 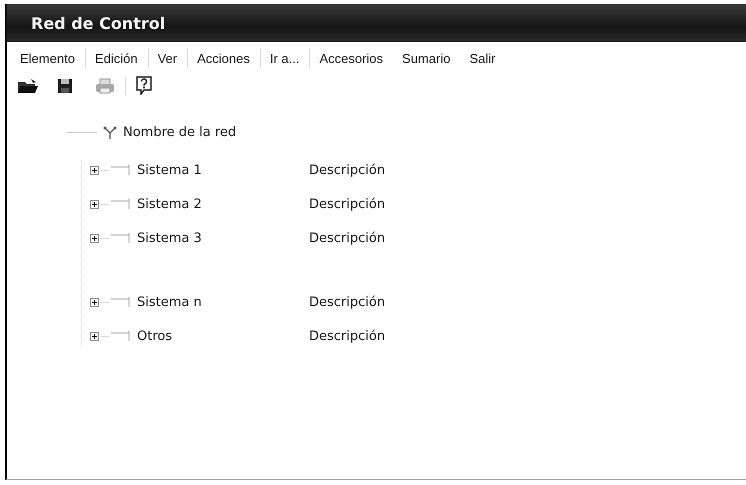 What do you see at coordinates (105, 86) in the screenshot?
I see `printer-icon` at bounding box center [105, 86].